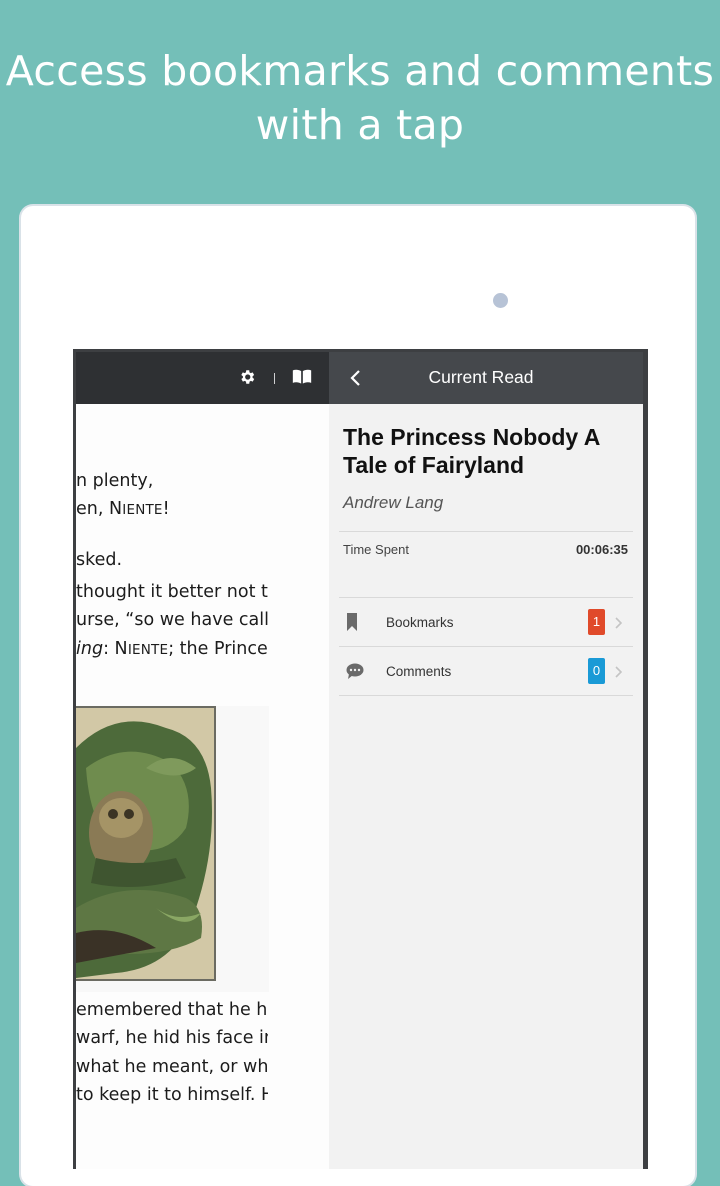 This screenshot has width=720, height=1186. What do you see at coordinates (486, 622) in the screenshot?
I see `bookmarks-row: Bookmarks 1` at bounding box center [486, 622].